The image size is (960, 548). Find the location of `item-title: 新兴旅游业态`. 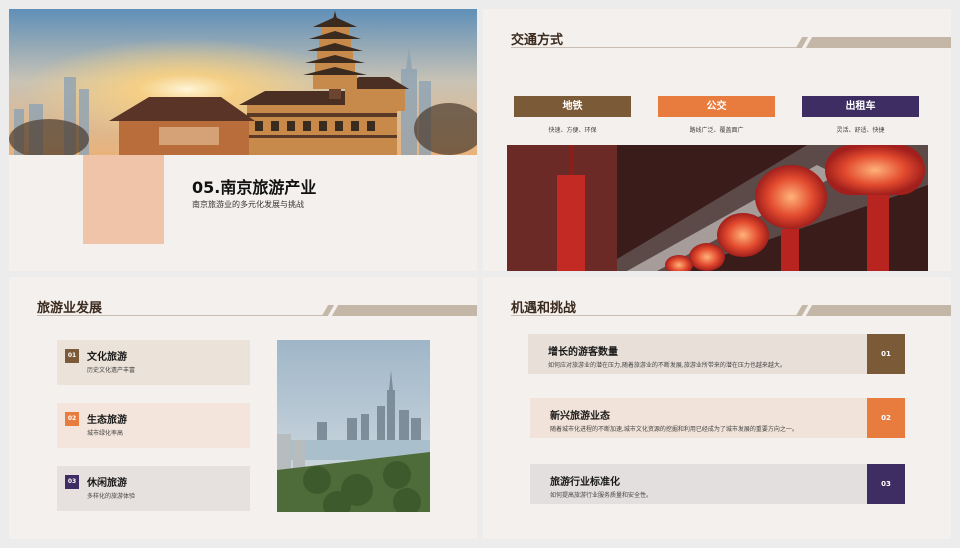

item-title: 新兴旅游业态 is located at coordinates (580, 416).